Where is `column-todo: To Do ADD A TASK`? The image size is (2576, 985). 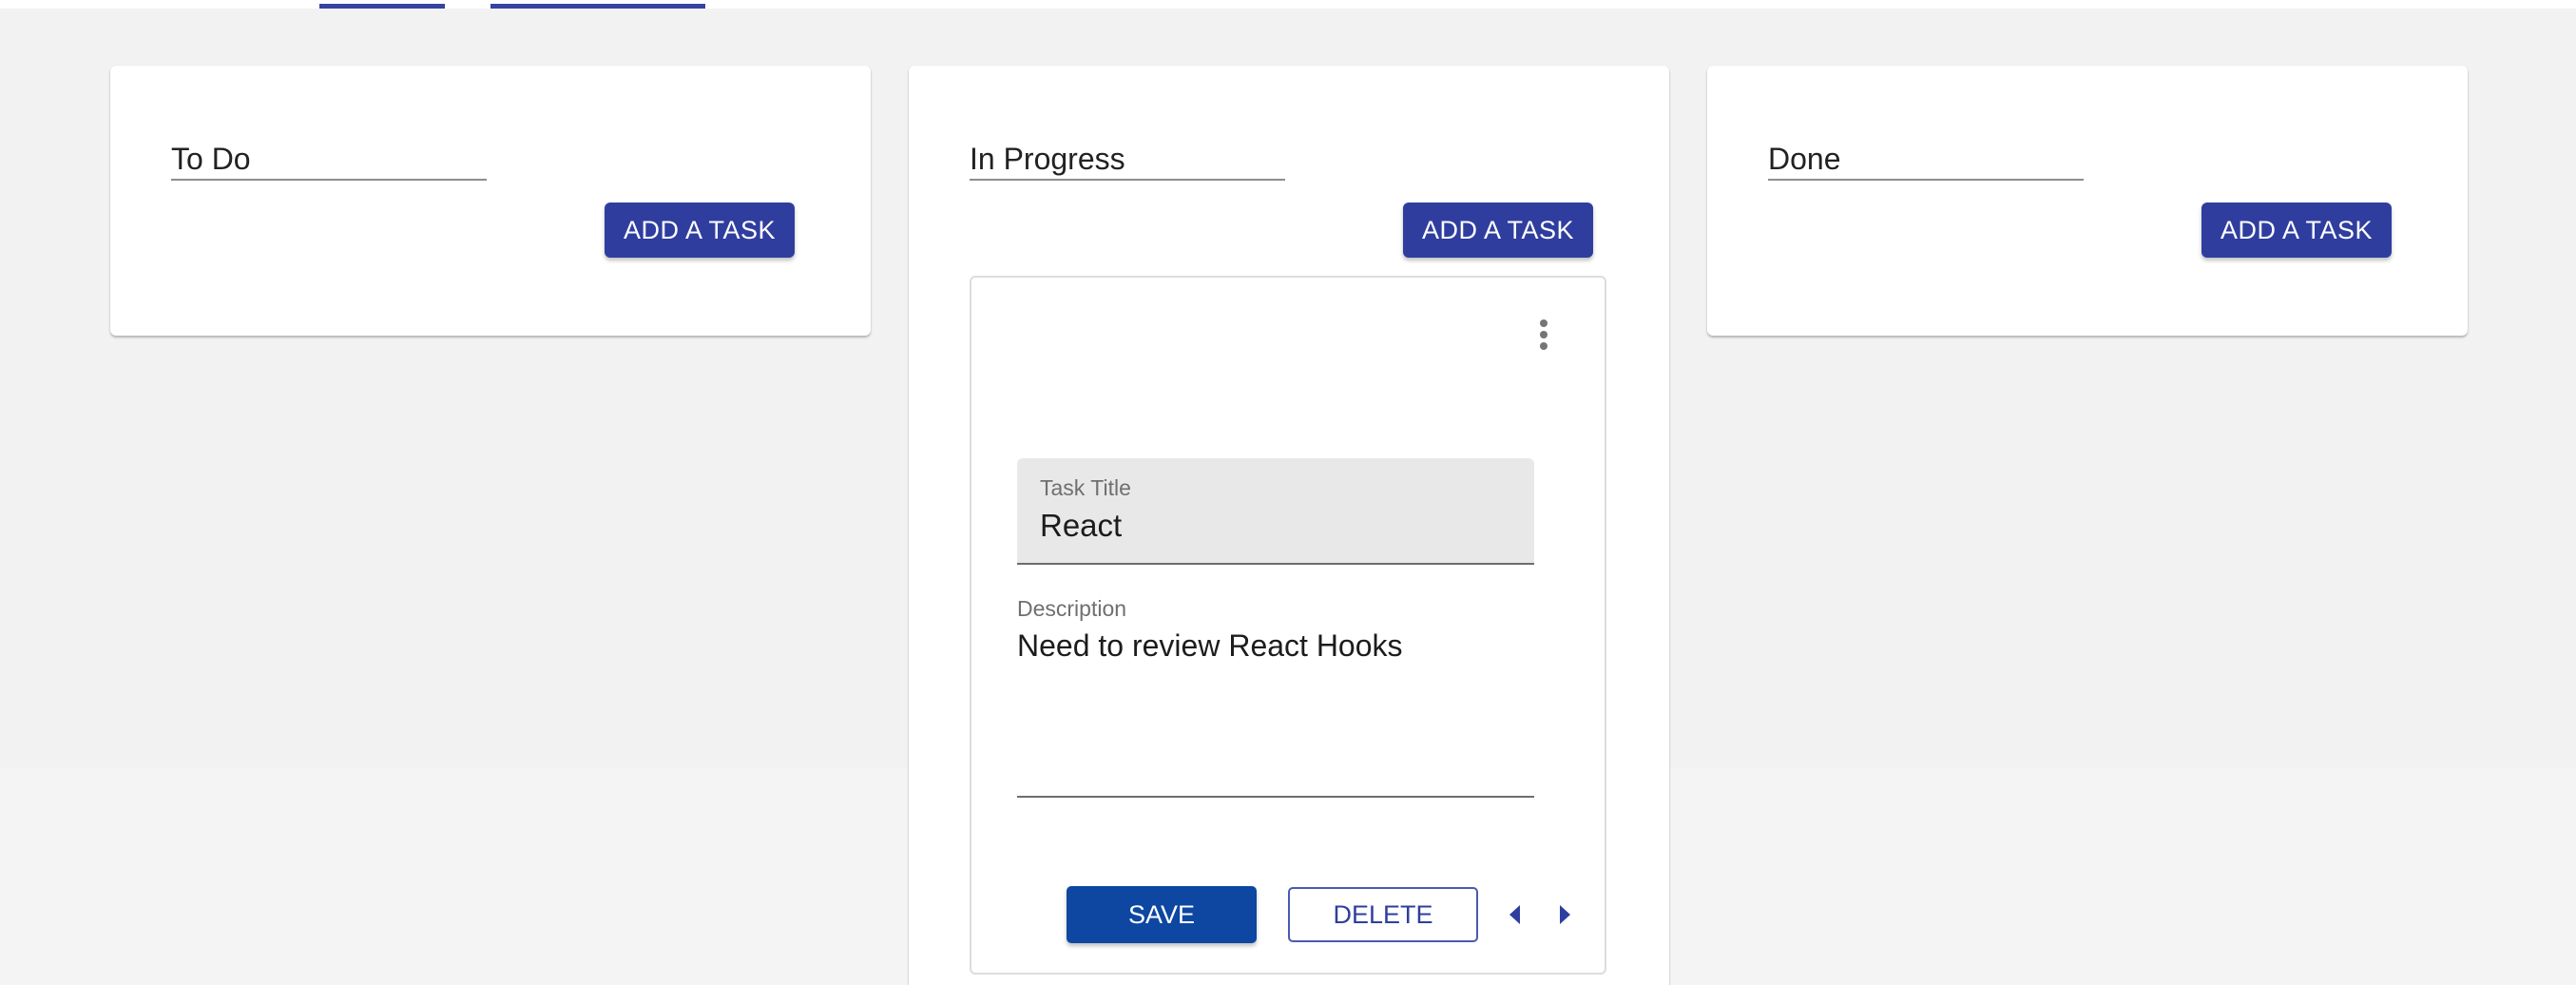
column-todo: To Do ADD A TASK is located at coordinates (491, 201).